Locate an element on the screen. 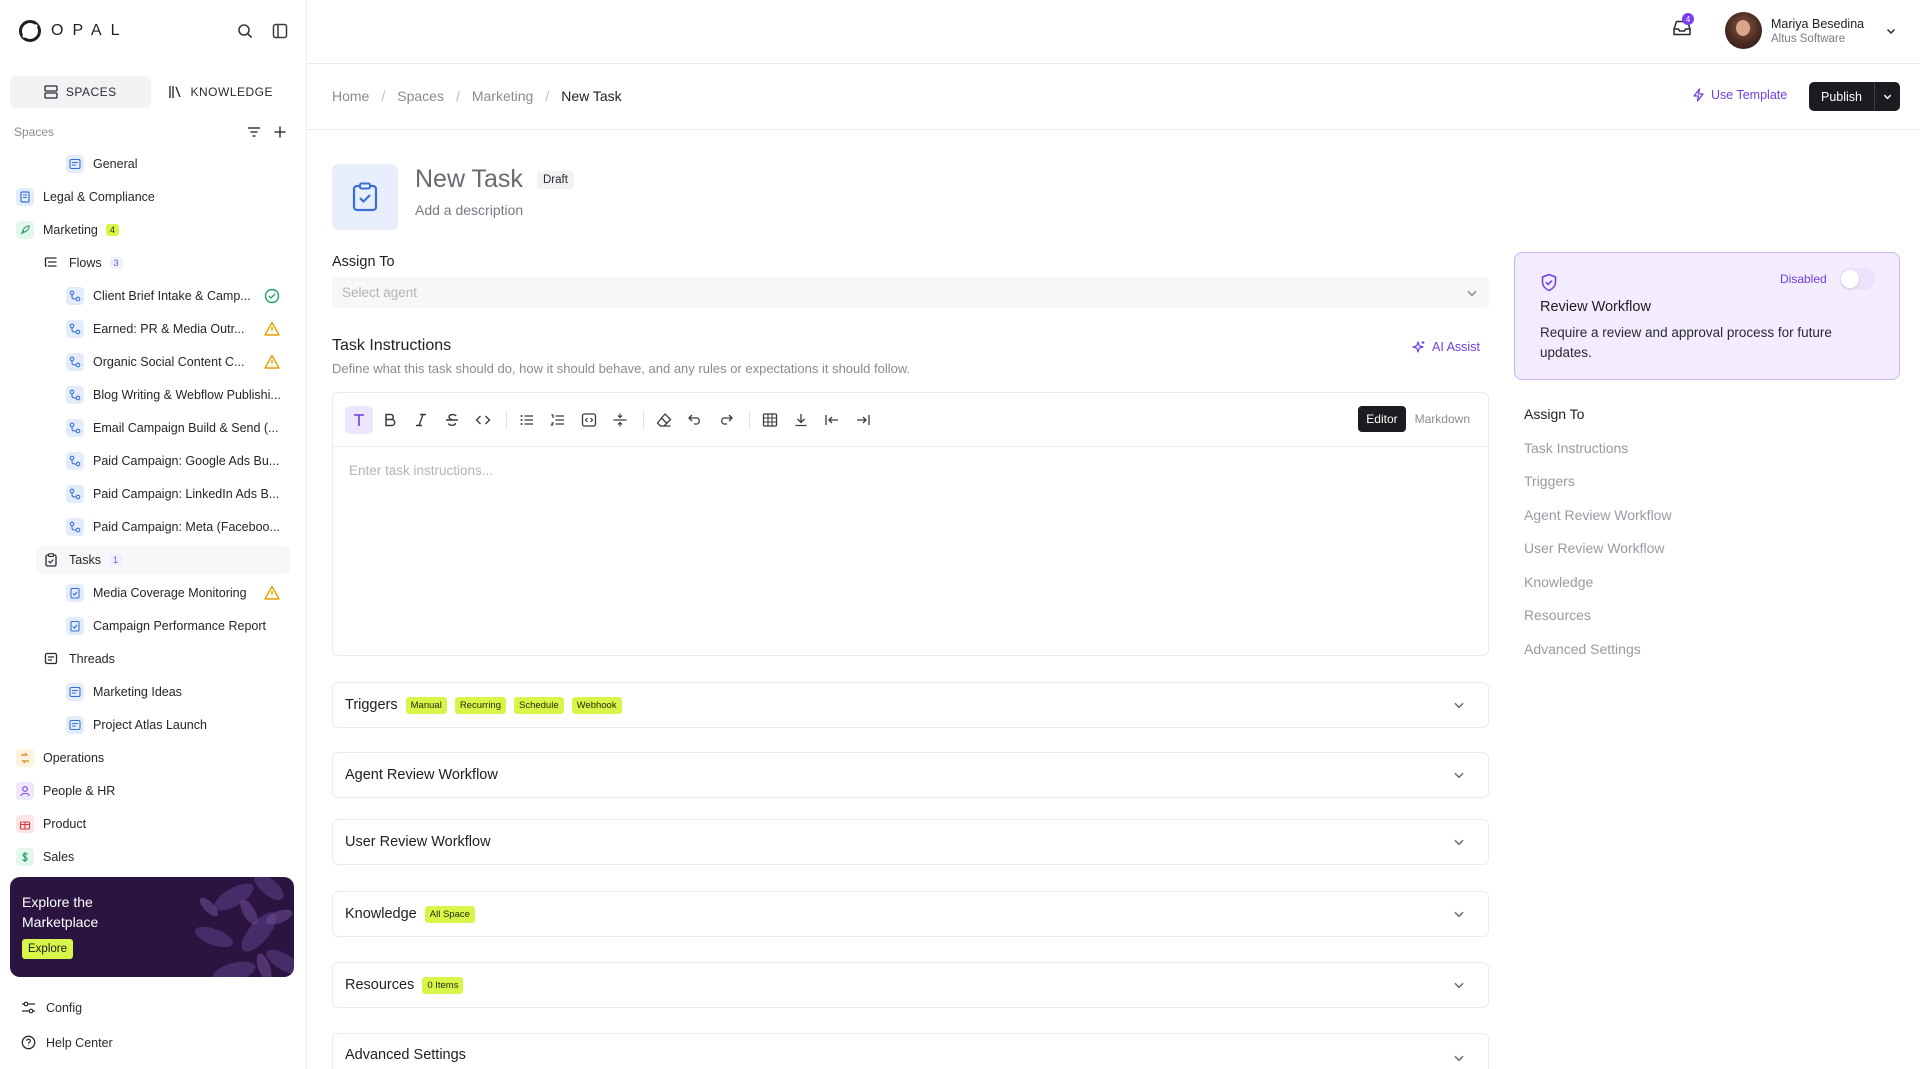  italic-icon is located at coordinates (421, 420).